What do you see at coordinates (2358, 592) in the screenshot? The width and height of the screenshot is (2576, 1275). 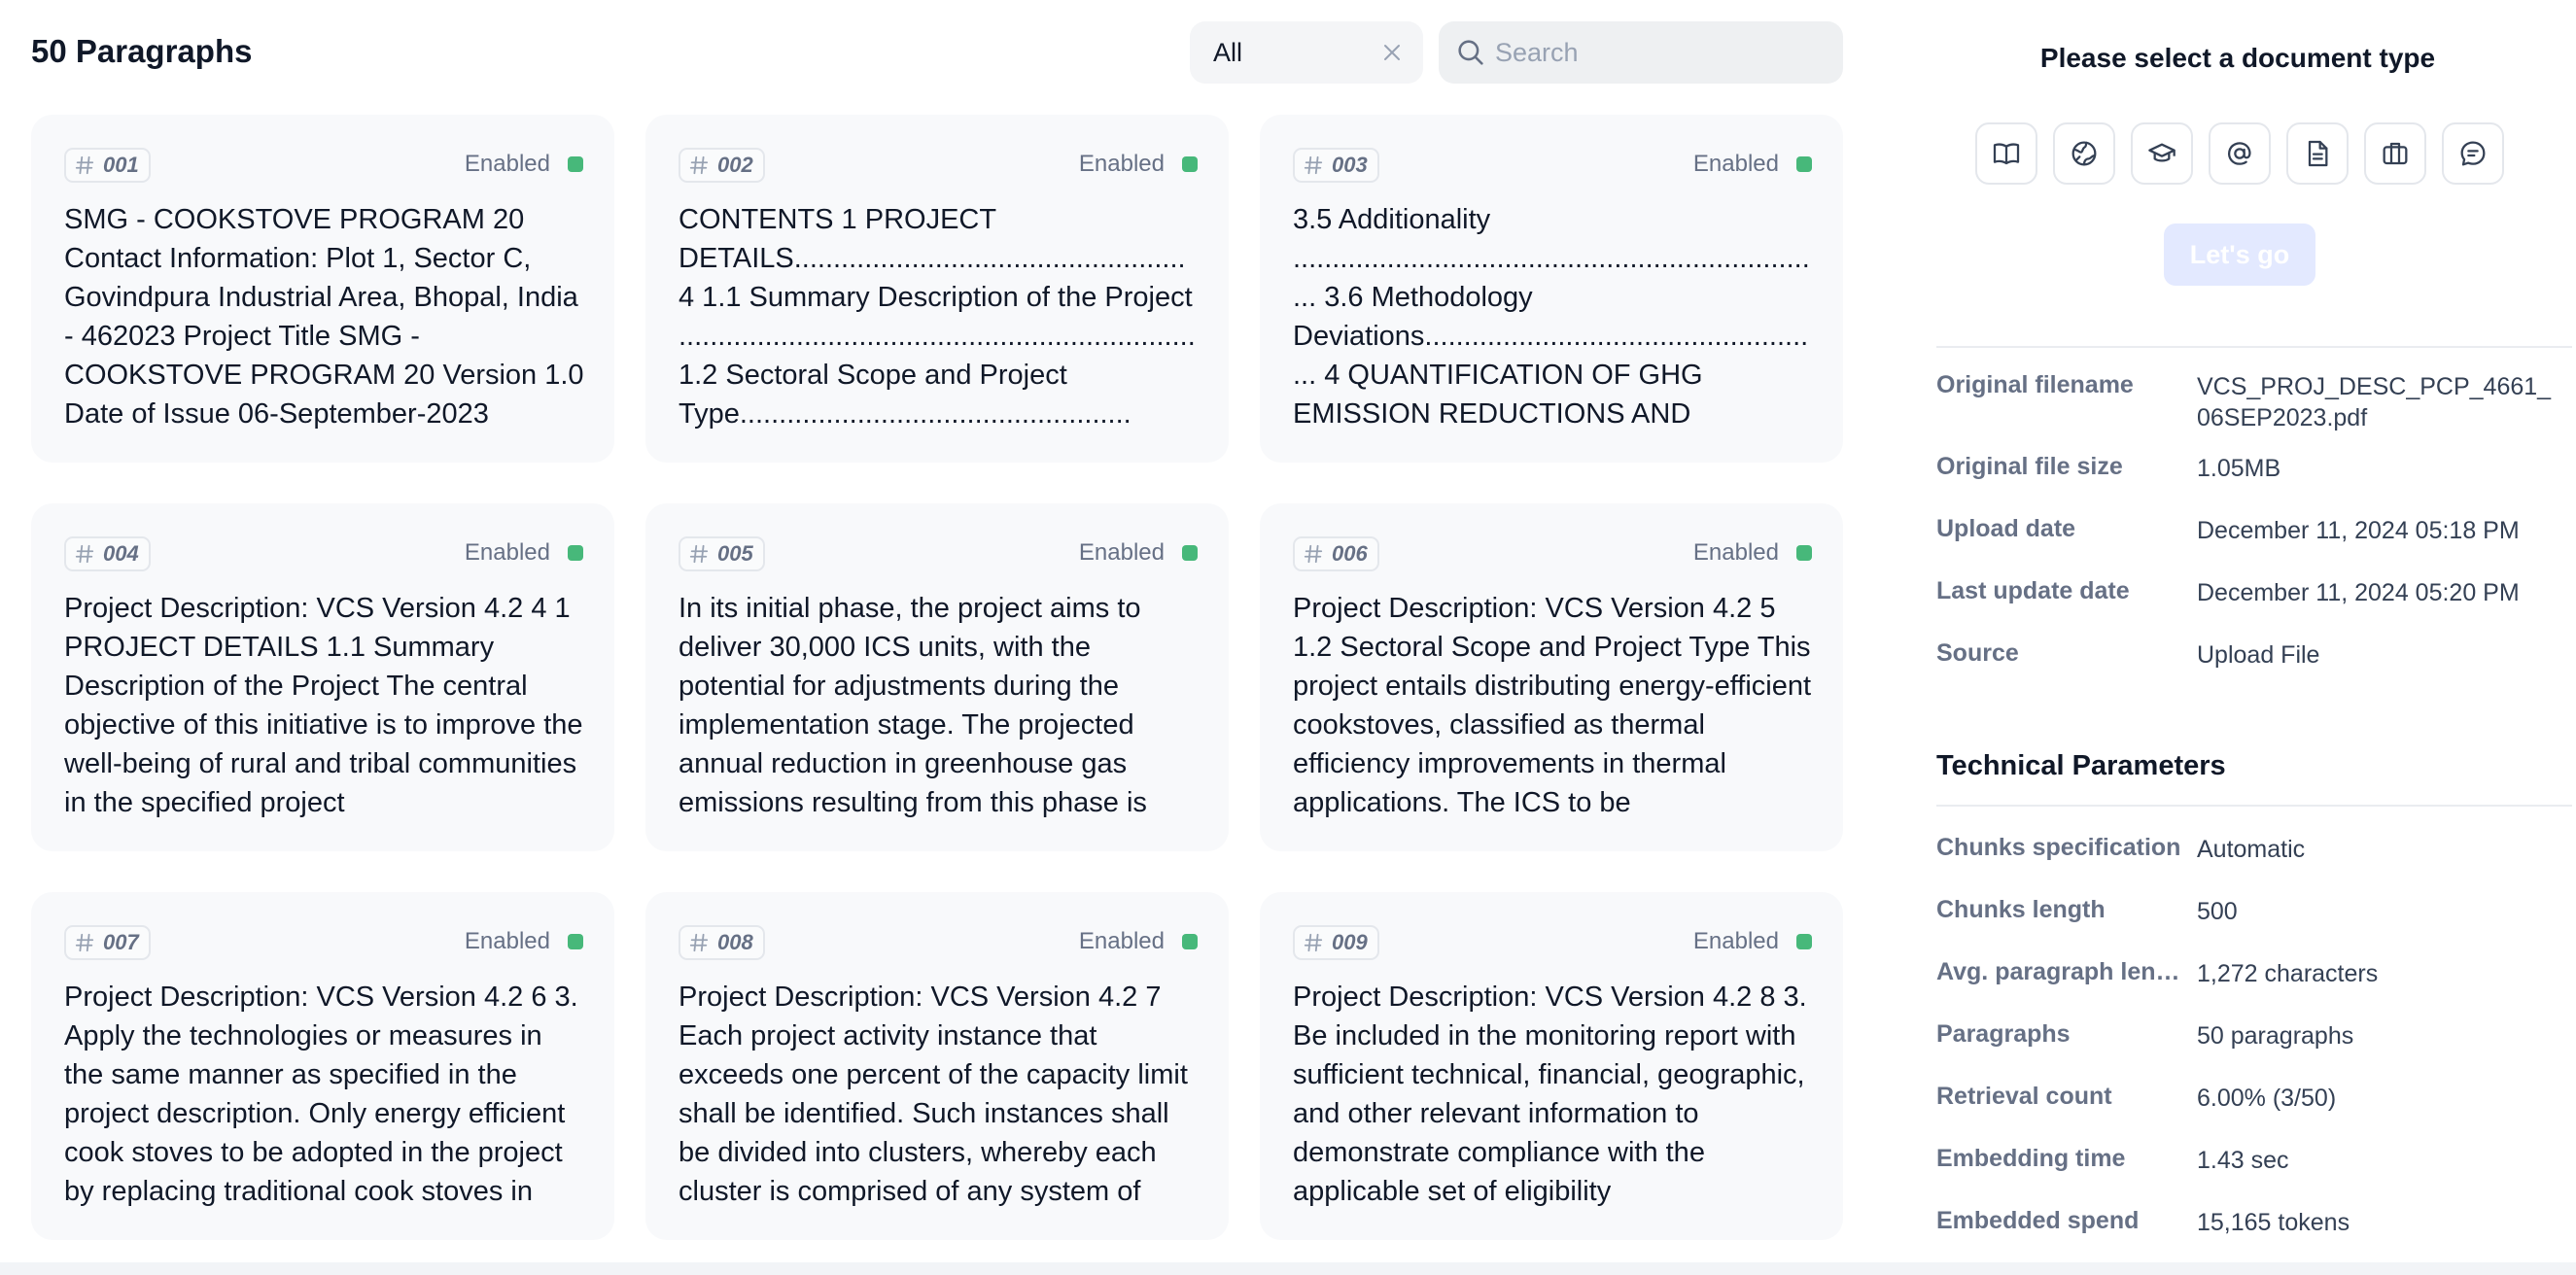 I see `meta-value: December 11, 2024 05:20 PM` at bounding box center [2358, 592].